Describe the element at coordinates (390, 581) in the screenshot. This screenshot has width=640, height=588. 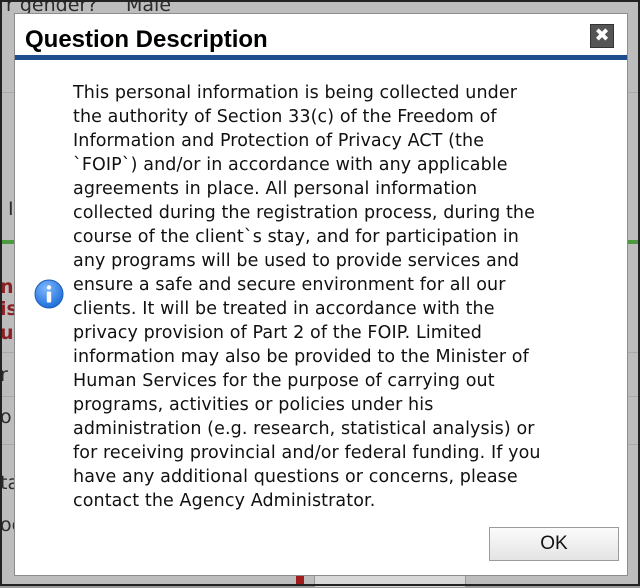
I see `background-input` at that location.